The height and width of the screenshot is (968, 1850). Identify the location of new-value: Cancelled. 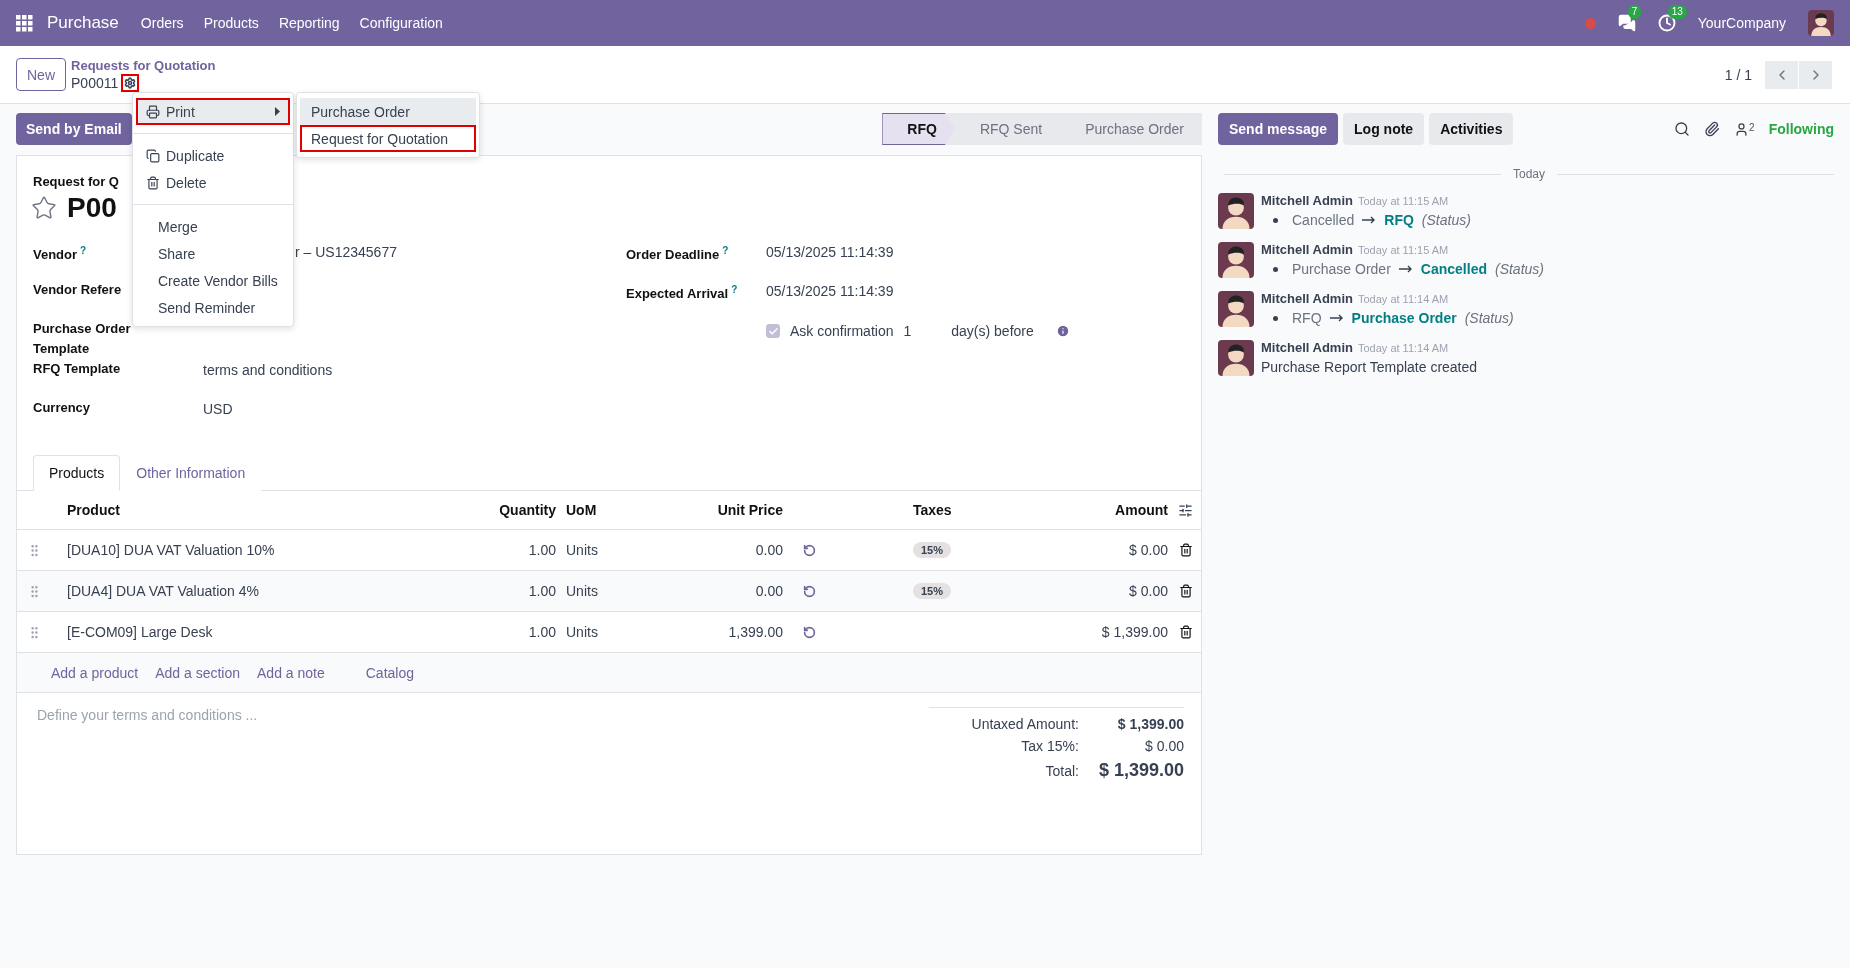
(1453, 269).